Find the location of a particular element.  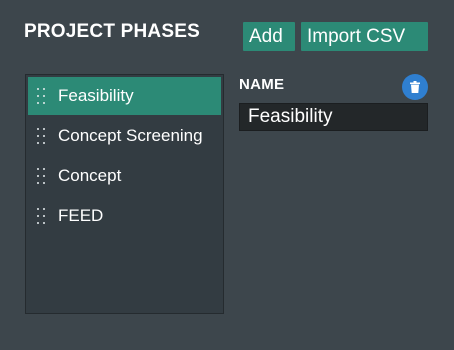

phase-label: Feasibility is located at coordinates (96, 95).